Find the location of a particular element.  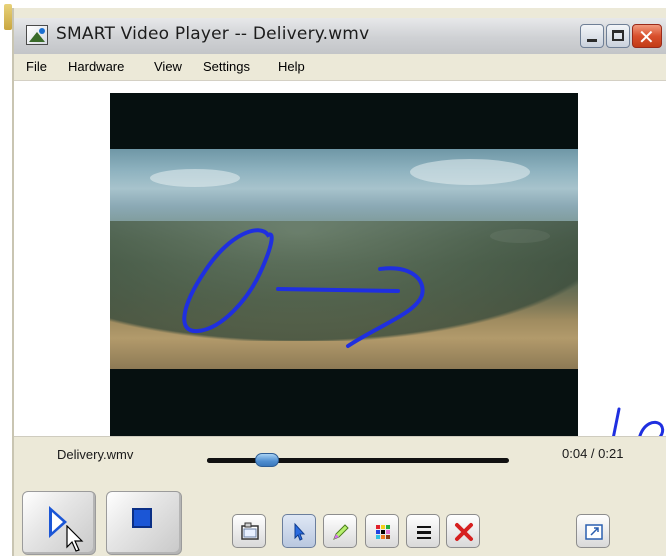

desktop-icon-fragment is located at coordinates (8, 17).